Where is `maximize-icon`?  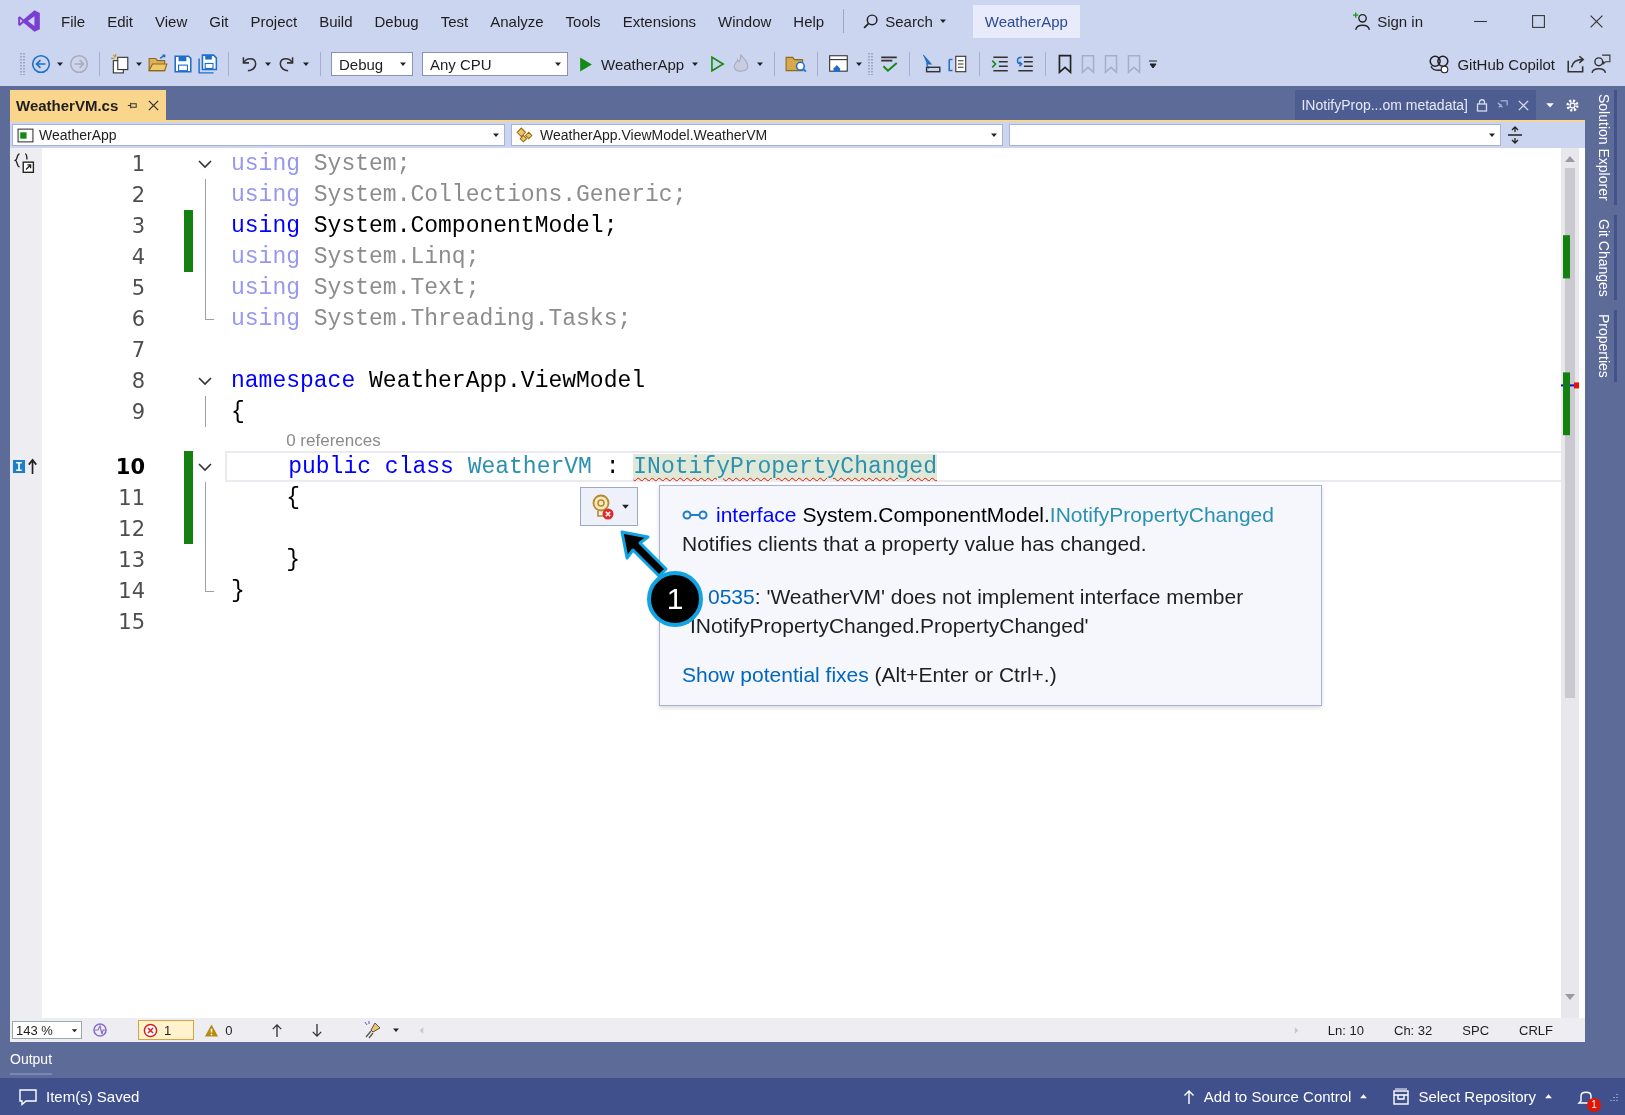
maximize-icon is located at coordinates (1538, 21).